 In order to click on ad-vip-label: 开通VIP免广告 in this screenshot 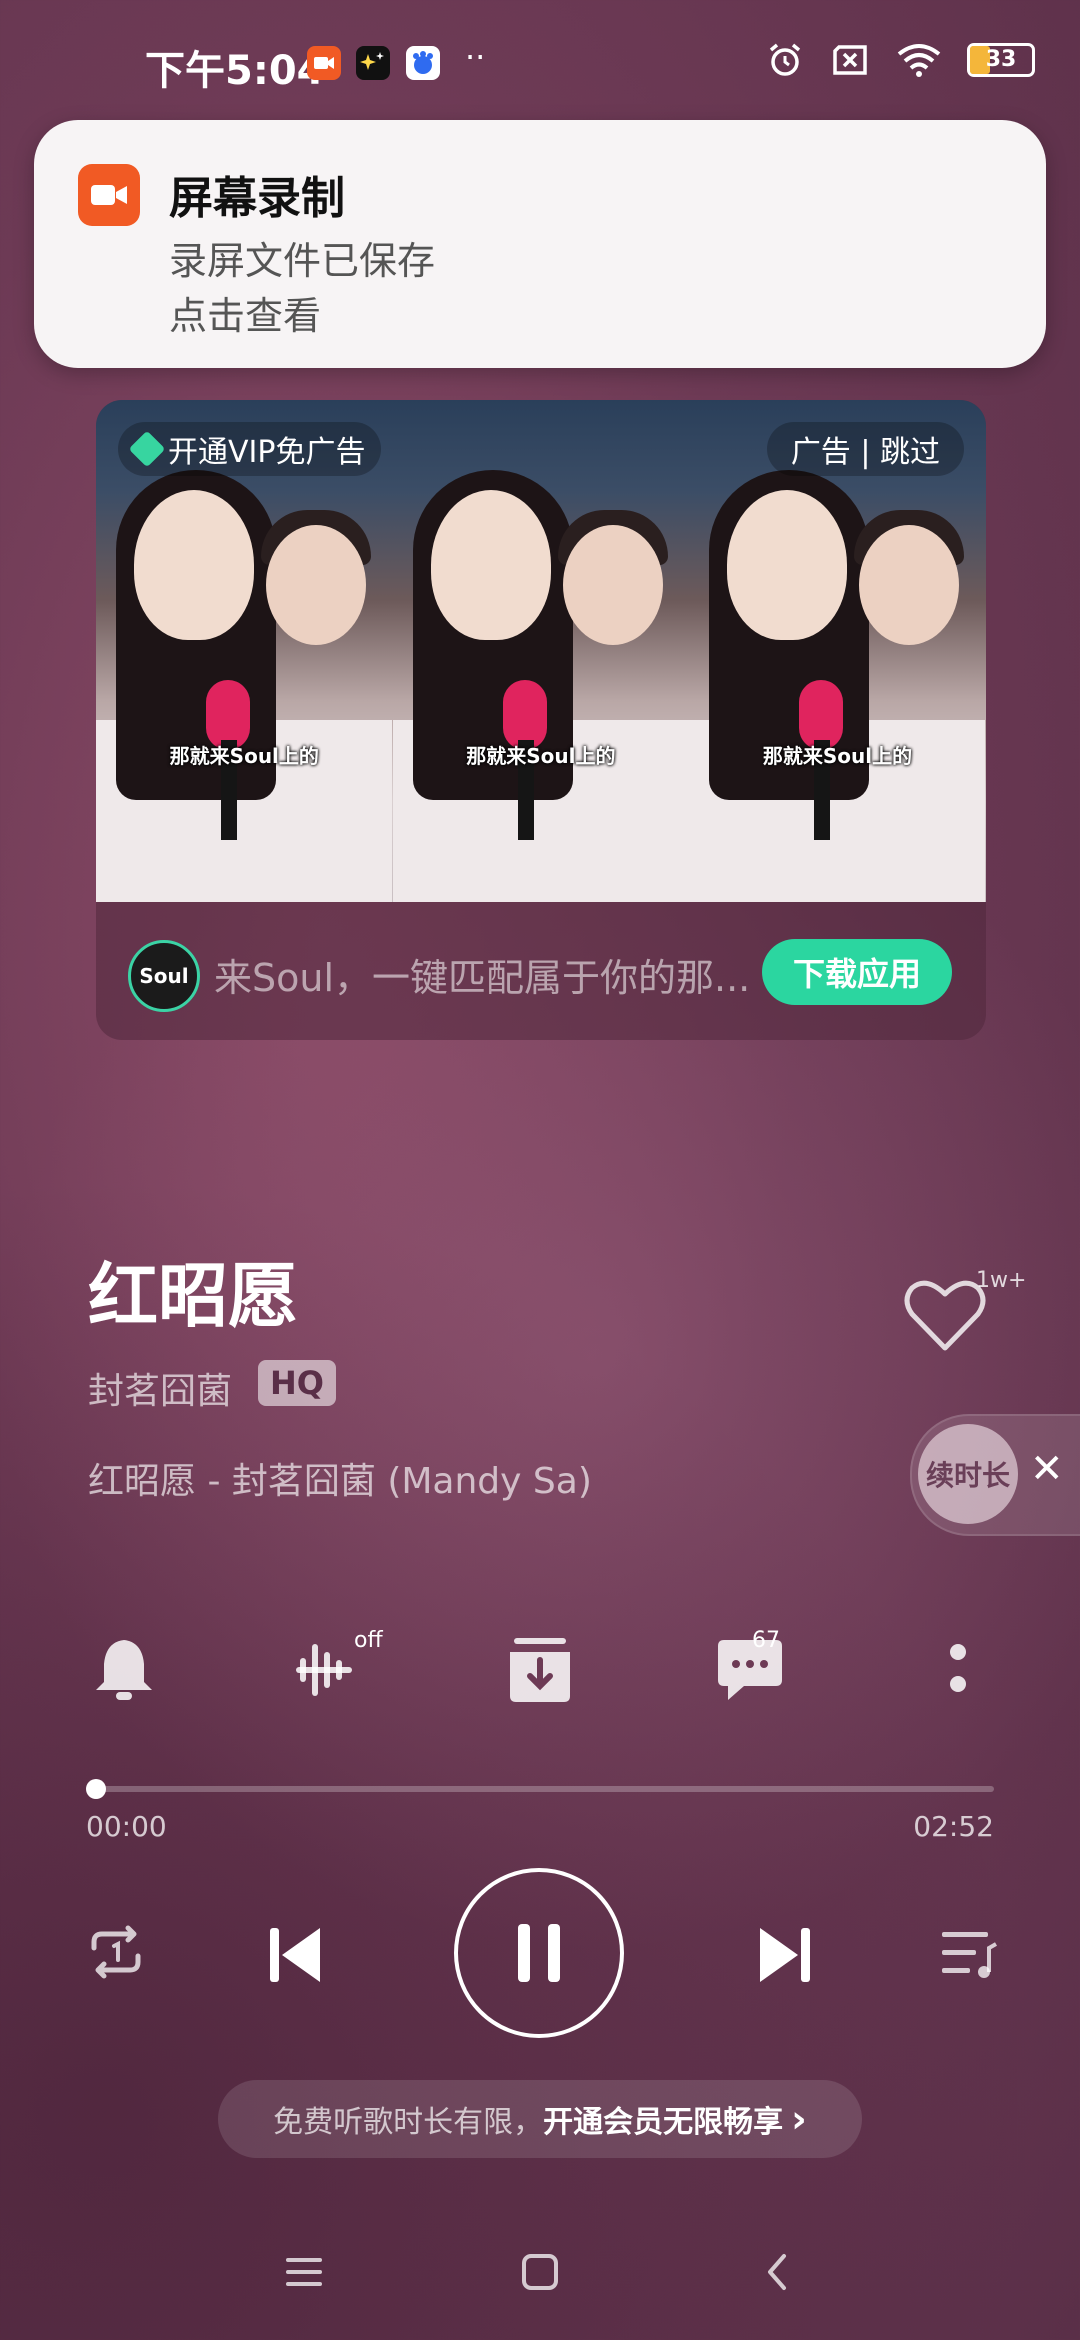, I will do `click(267, 452)`.